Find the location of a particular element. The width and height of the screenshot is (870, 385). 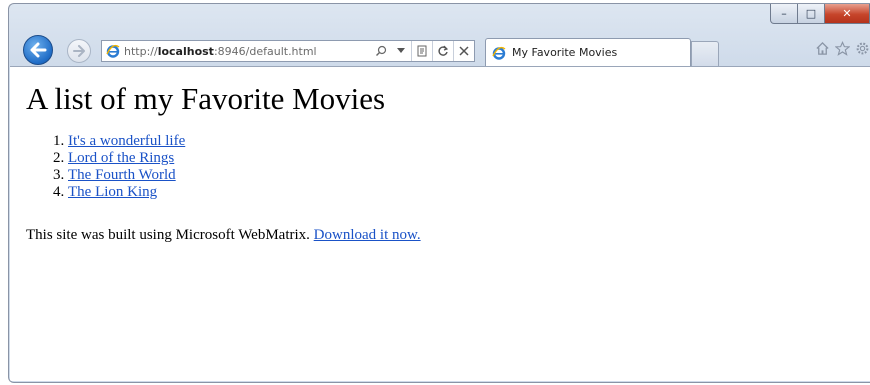

list-item: It's a wonderful life is located at coordinates (126, 141).